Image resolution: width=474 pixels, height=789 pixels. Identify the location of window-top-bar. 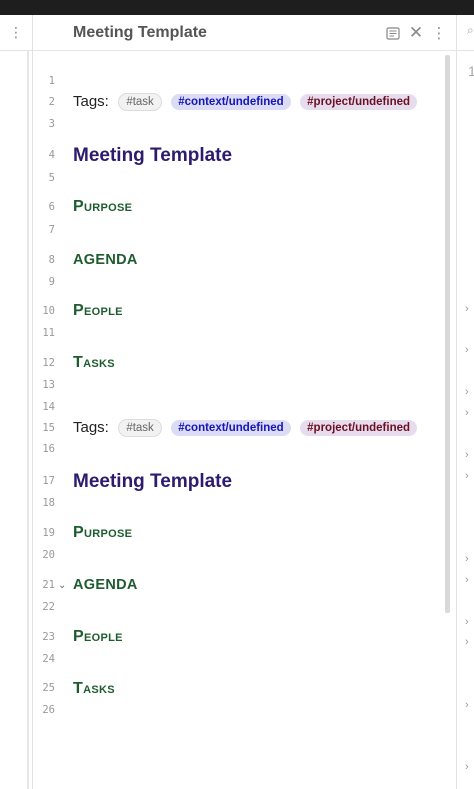
(237, 7).